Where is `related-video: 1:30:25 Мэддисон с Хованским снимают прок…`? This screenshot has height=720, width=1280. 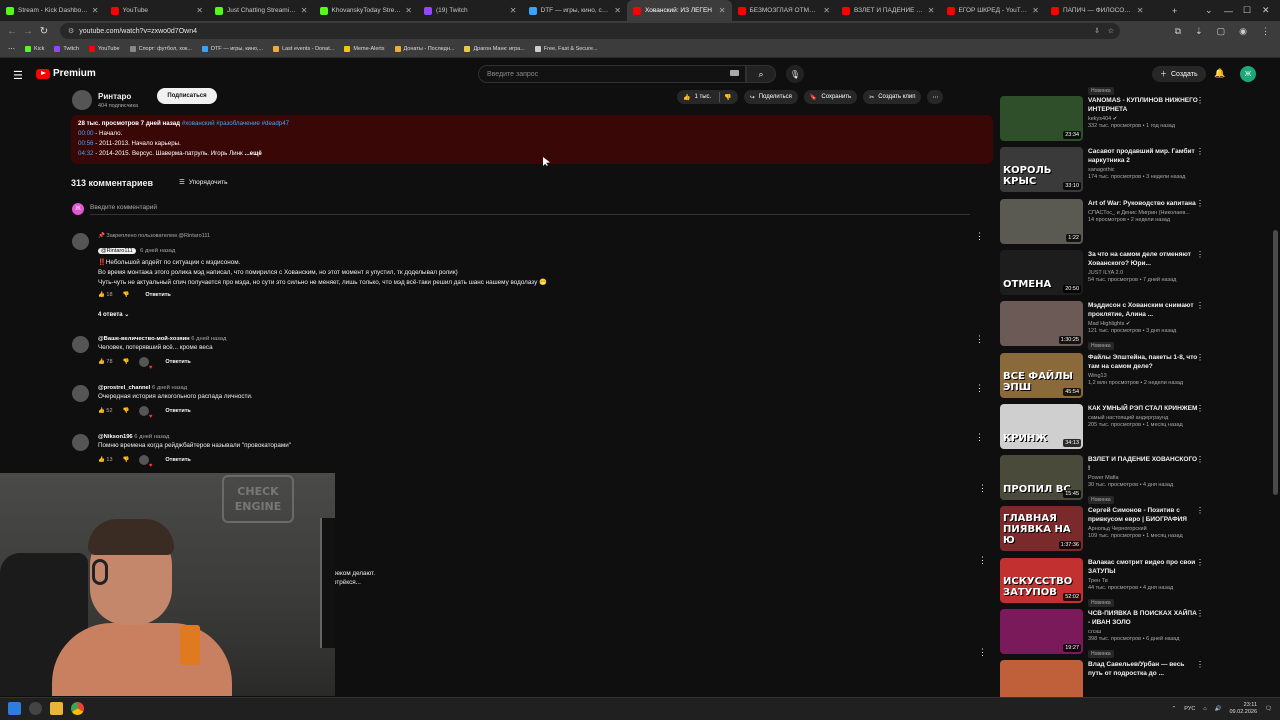
related-video: 1:30:25 Мэддисон с Хованским снимают прок… is located at coordinates (1105, 326).